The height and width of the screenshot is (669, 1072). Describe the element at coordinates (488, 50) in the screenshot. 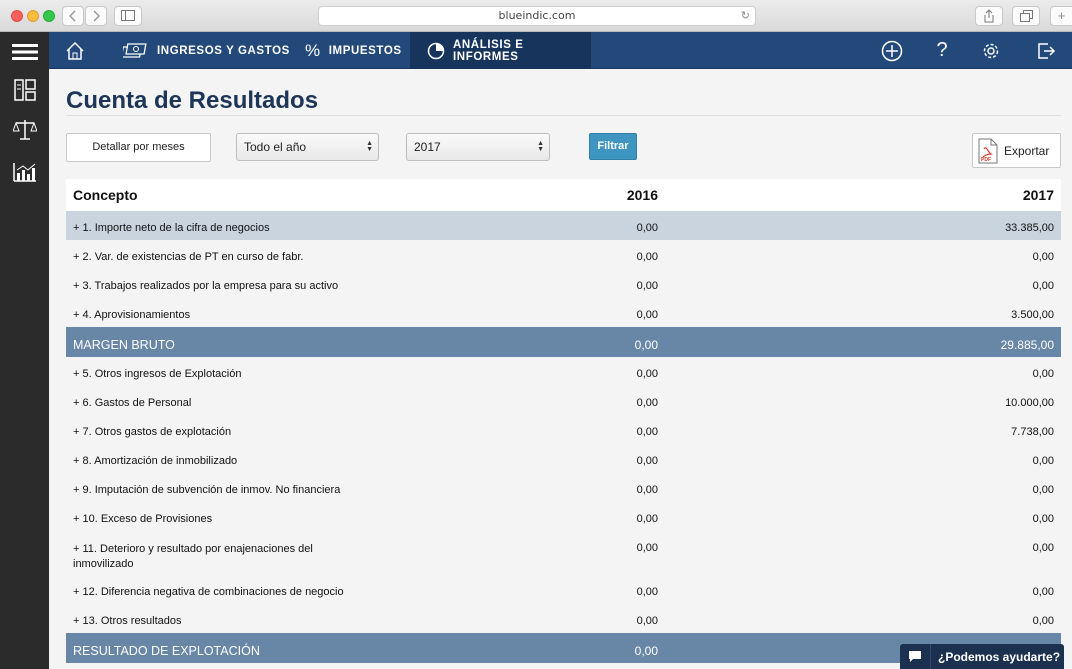

I see `tab-label: ANÁLISIS E INFORMES` at that location.